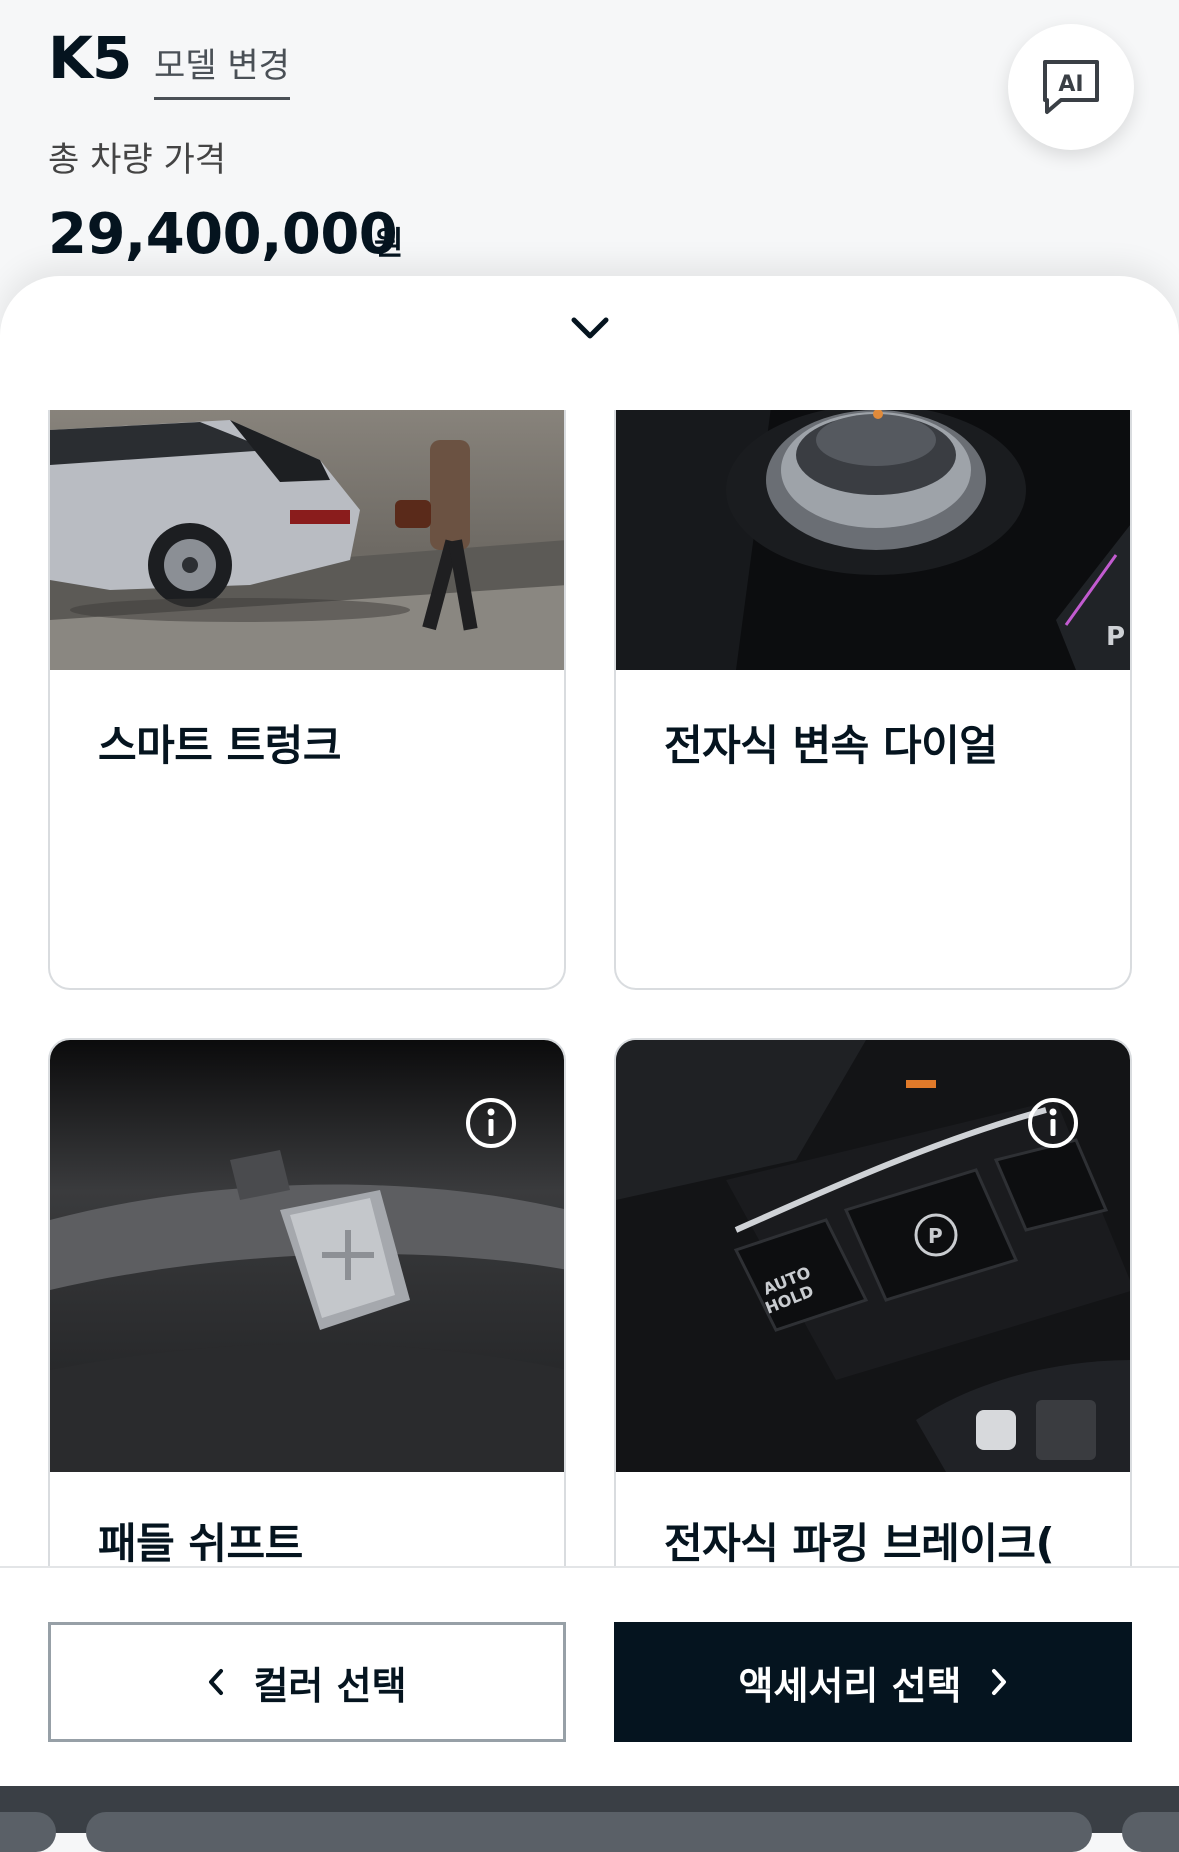 The height and width of the screenshot is (1852, 1179). Describe the element at coordinates (850, 1685) in the screenshot. I see `next-step-label: 액세서리 선택` at that location.